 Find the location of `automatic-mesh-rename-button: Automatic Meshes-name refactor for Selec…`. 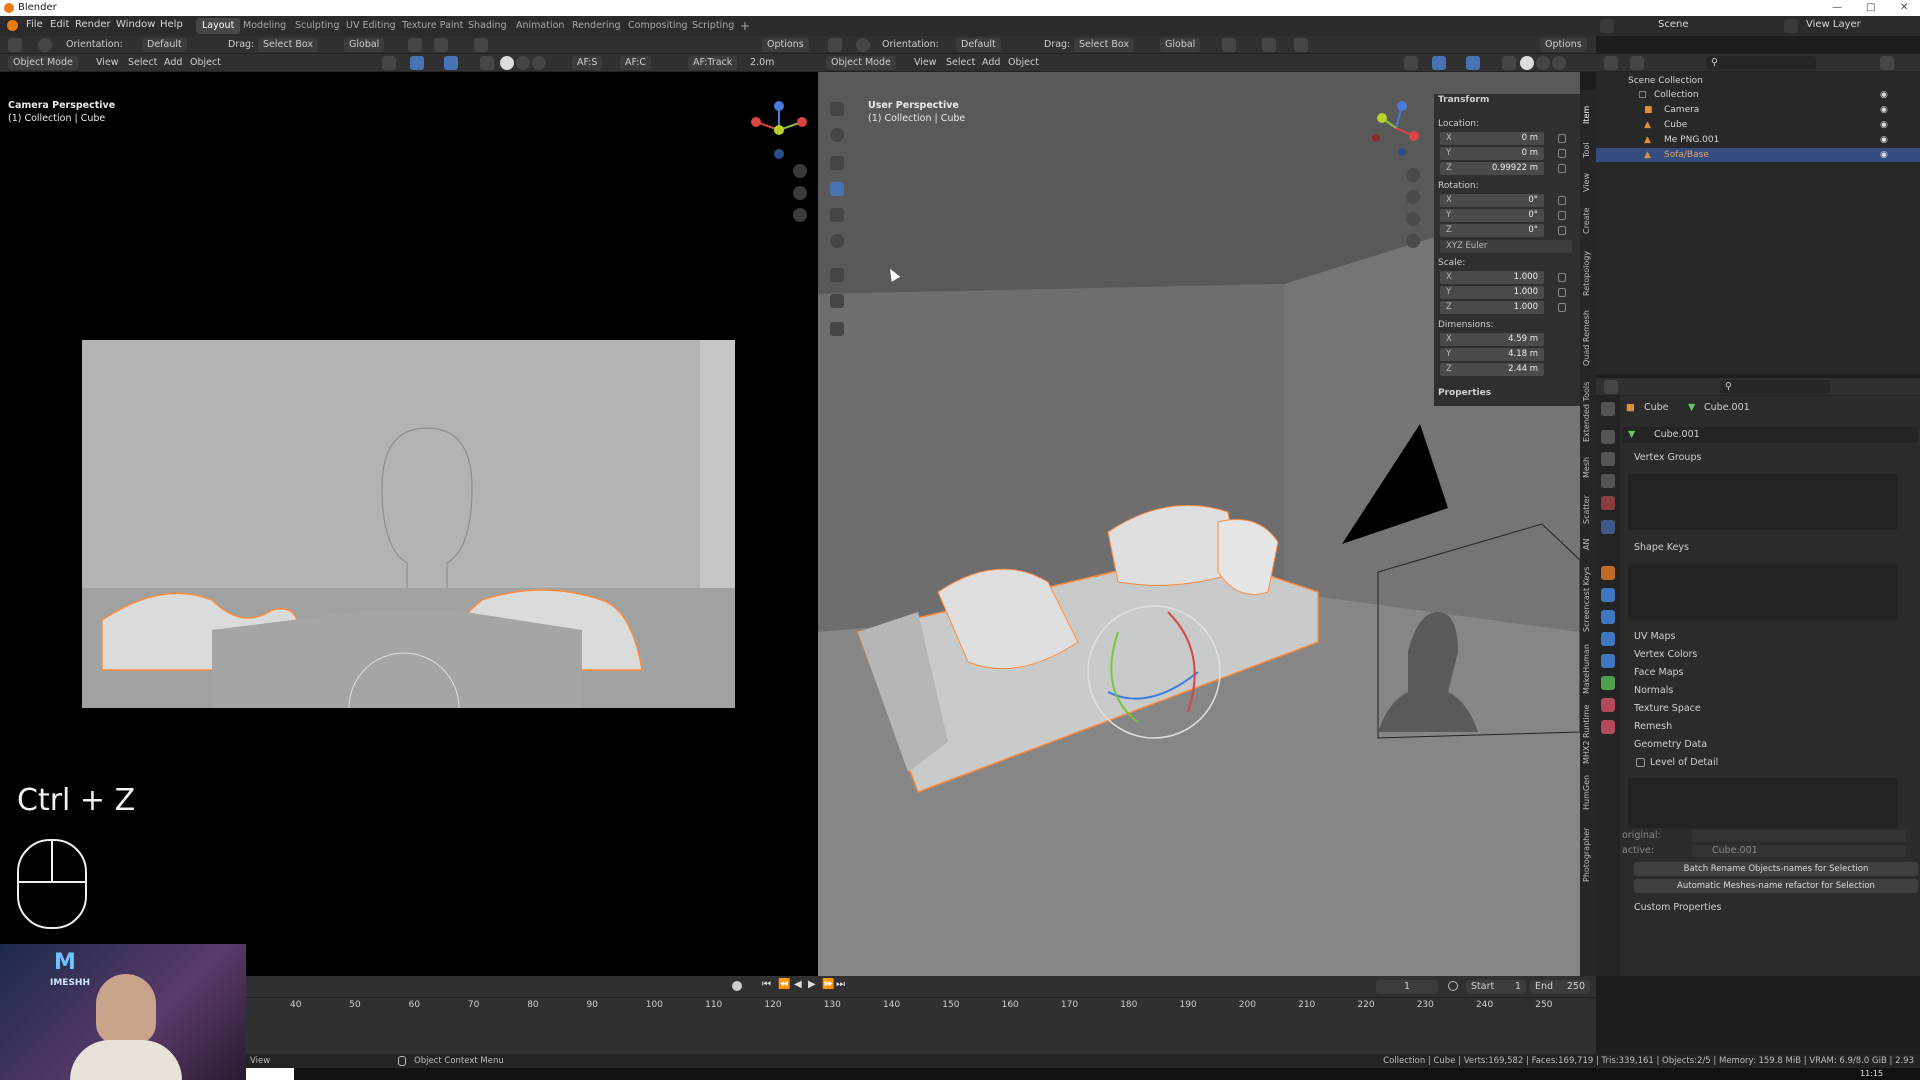

automatic-mesh-rename-button: Automatic Meshes-name refactor for Selec… is located at coordinates (1776, 886).